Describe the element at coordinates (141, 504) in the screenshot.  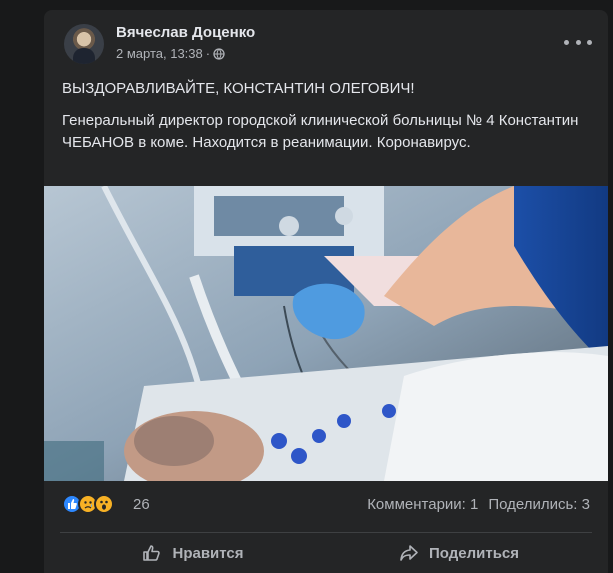
I see `reaction-count: 26` at that location.